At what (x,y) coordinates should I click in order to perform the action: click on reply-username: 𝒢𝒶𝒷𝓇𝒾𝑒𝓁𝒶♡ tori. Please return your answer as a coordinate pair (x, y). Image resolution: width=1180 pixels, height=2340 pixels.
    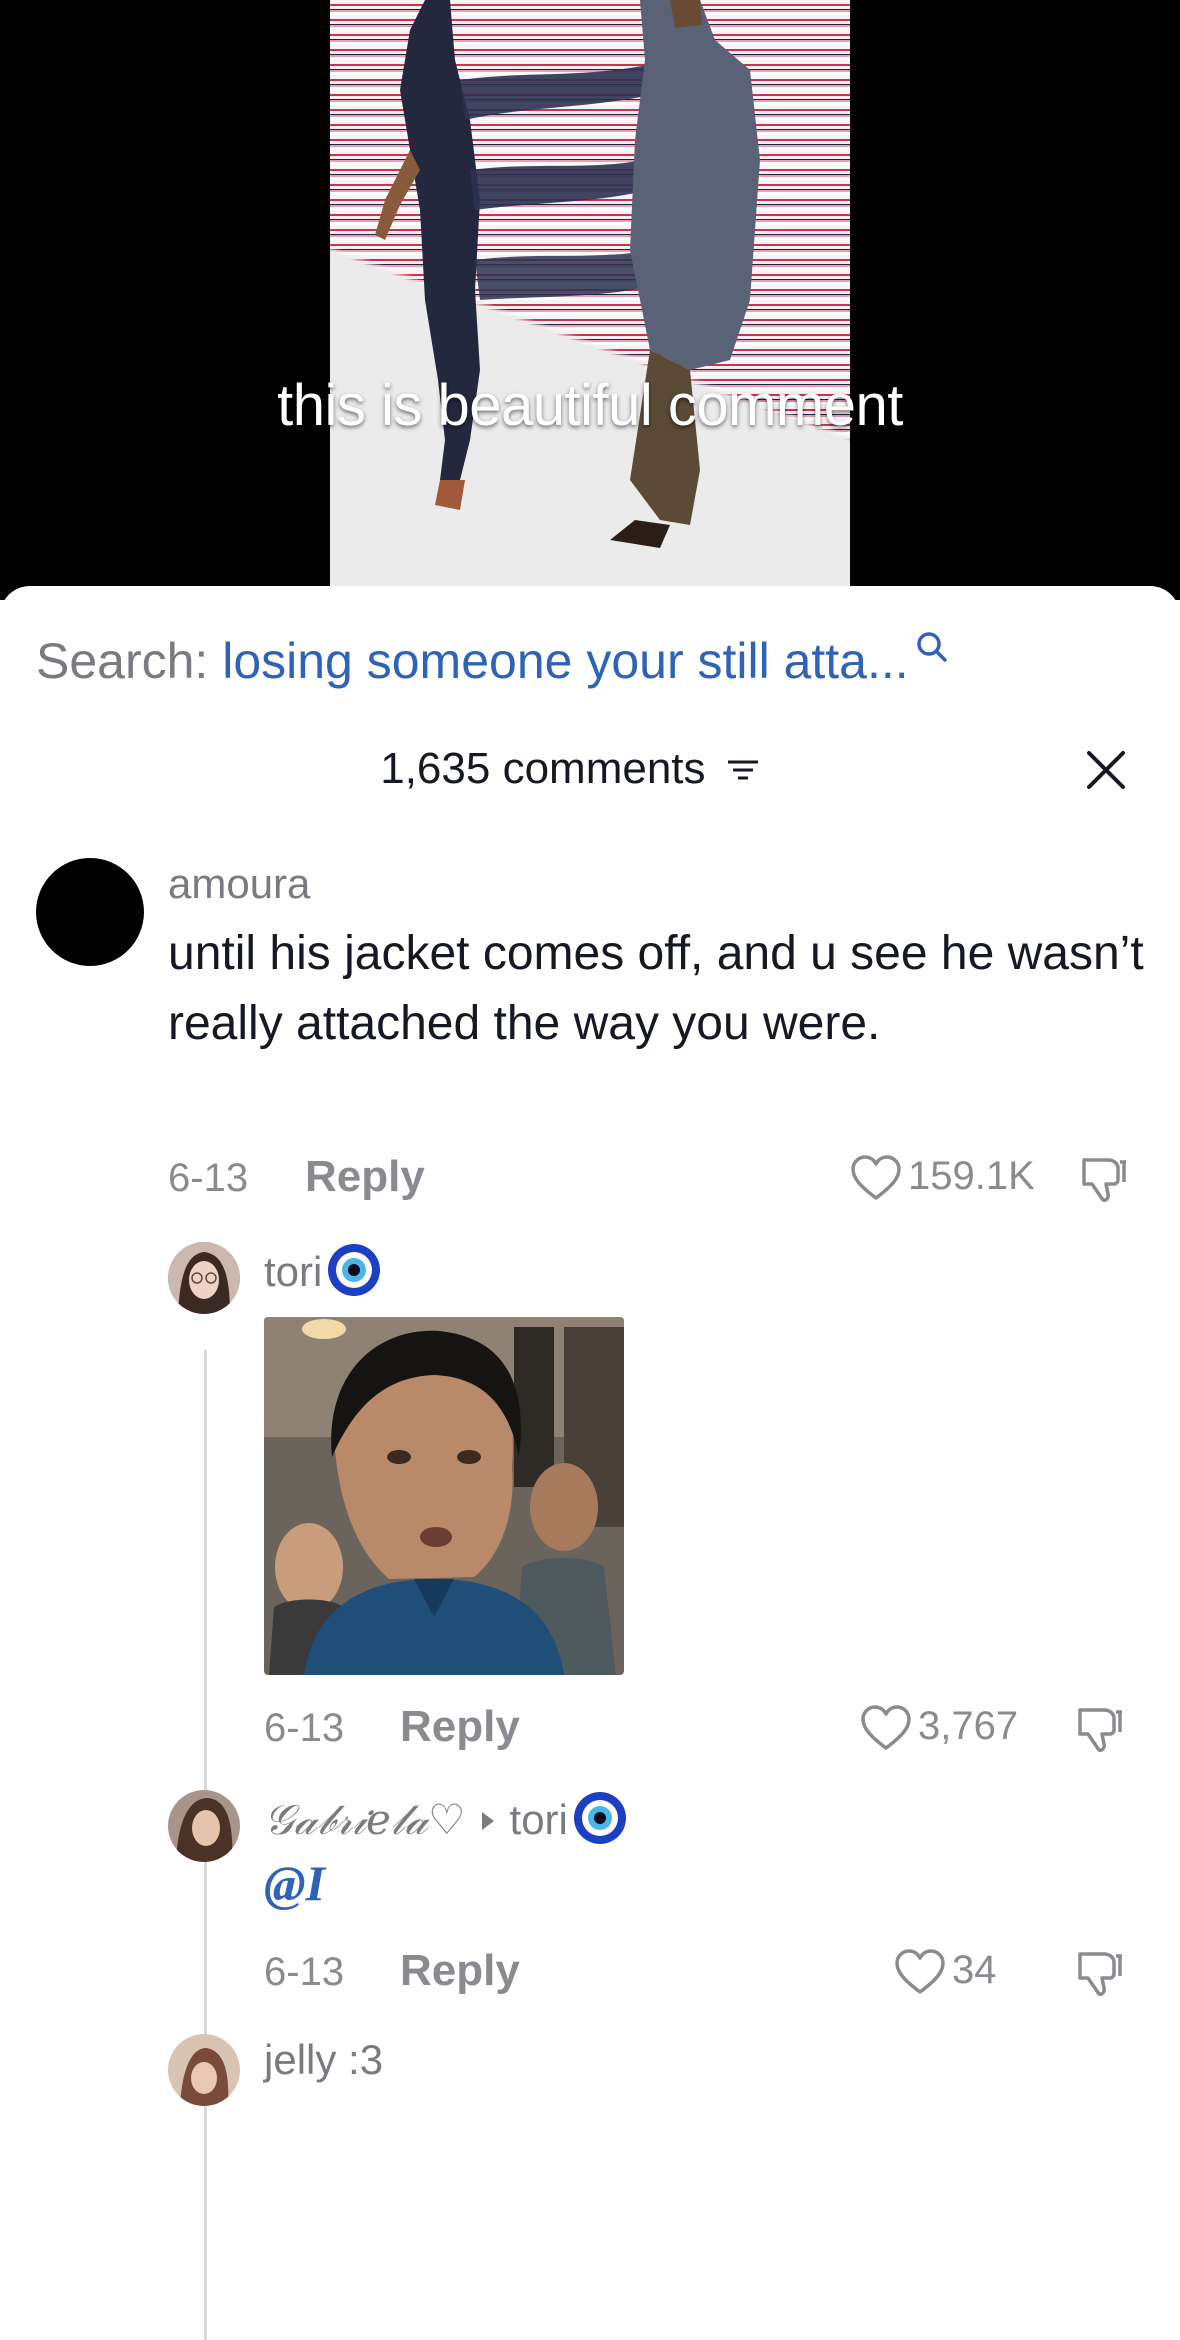
    Looking at the image, I should click on (446, 1823).